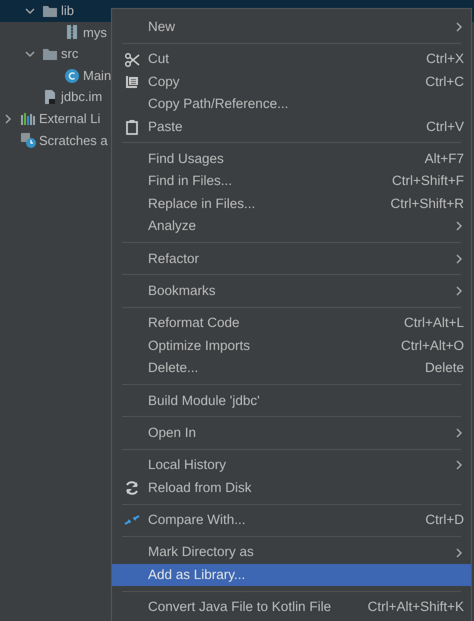  Describe the element at coordinates (50, 97) in the screenshot. I see `file-icon` at that location.